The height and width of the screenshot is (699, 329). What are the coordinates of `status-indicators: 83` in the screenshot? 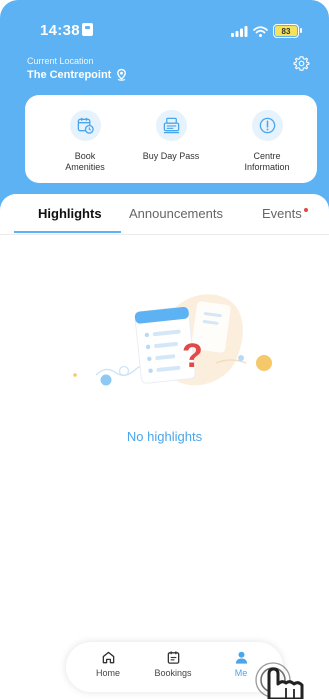 It's located at (266, 31).